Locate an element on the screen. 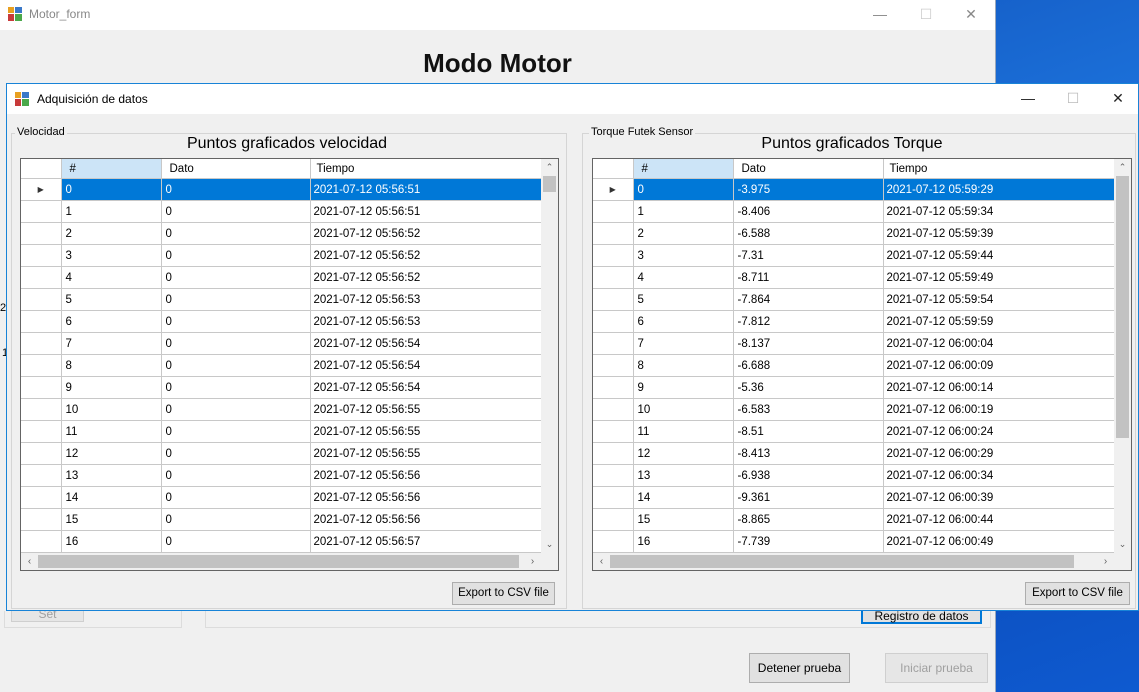 This screenshot has height=692, width=1139. table-row: 10 0 2021-07-12 05:56:55 is located at coordinates (284, 409).